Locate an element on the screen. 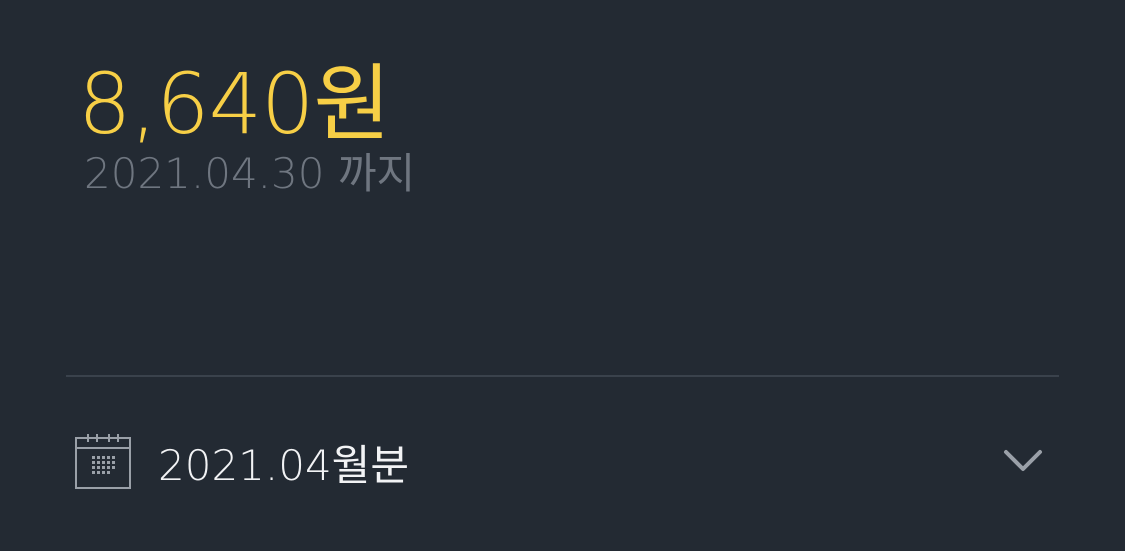  period-label: 2021.04월분 is located at coordinates (283, 465).